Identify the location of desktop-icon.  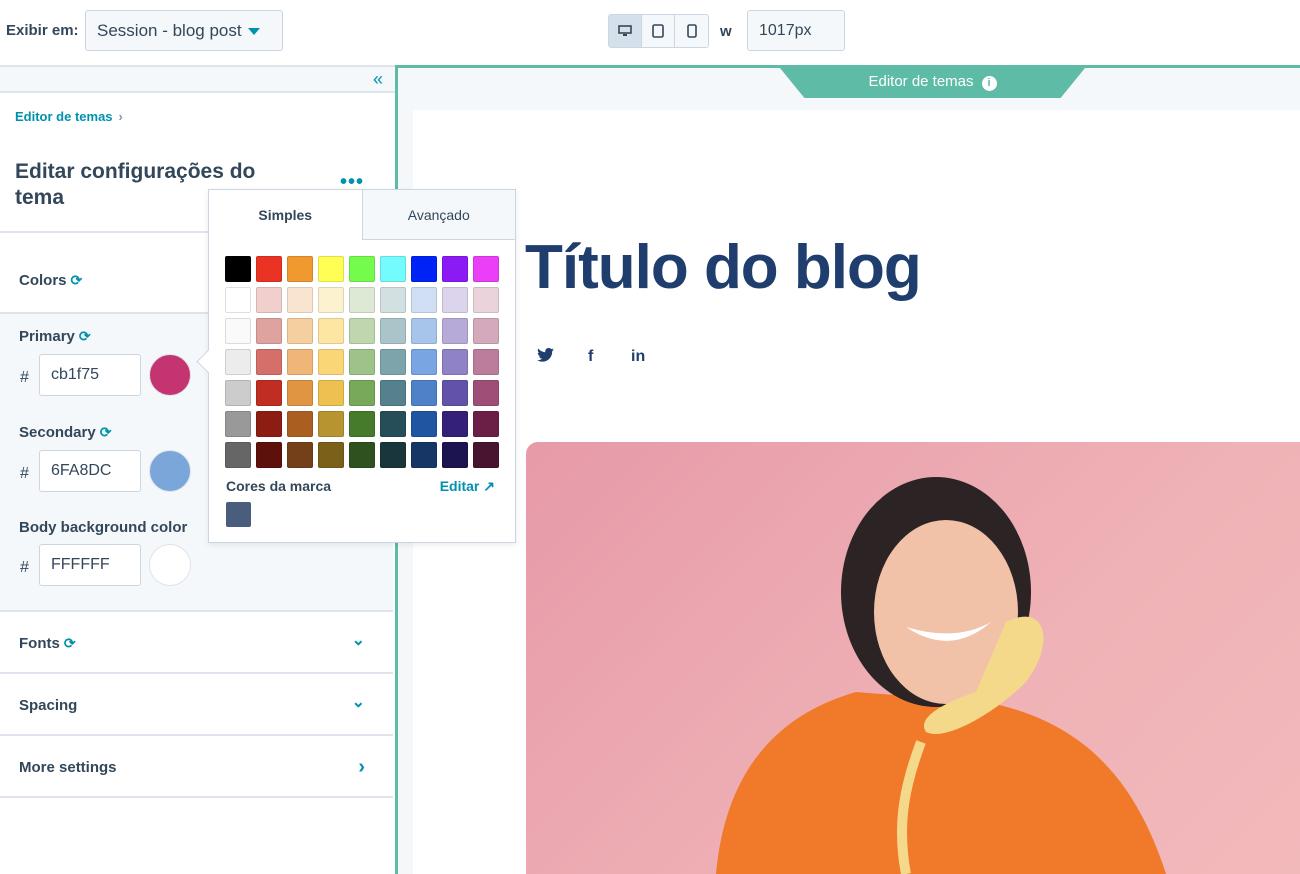
(625, 30).